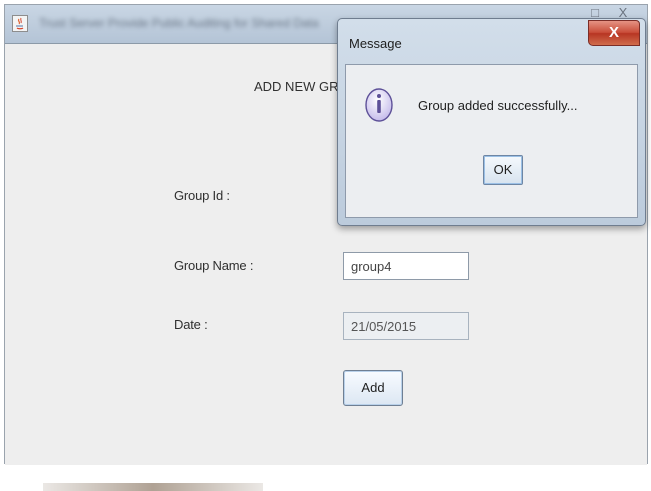 Image resolution: width=651 pixels, height=491 pixels. I want to click on dialog-title: Message, so click(375, 43).